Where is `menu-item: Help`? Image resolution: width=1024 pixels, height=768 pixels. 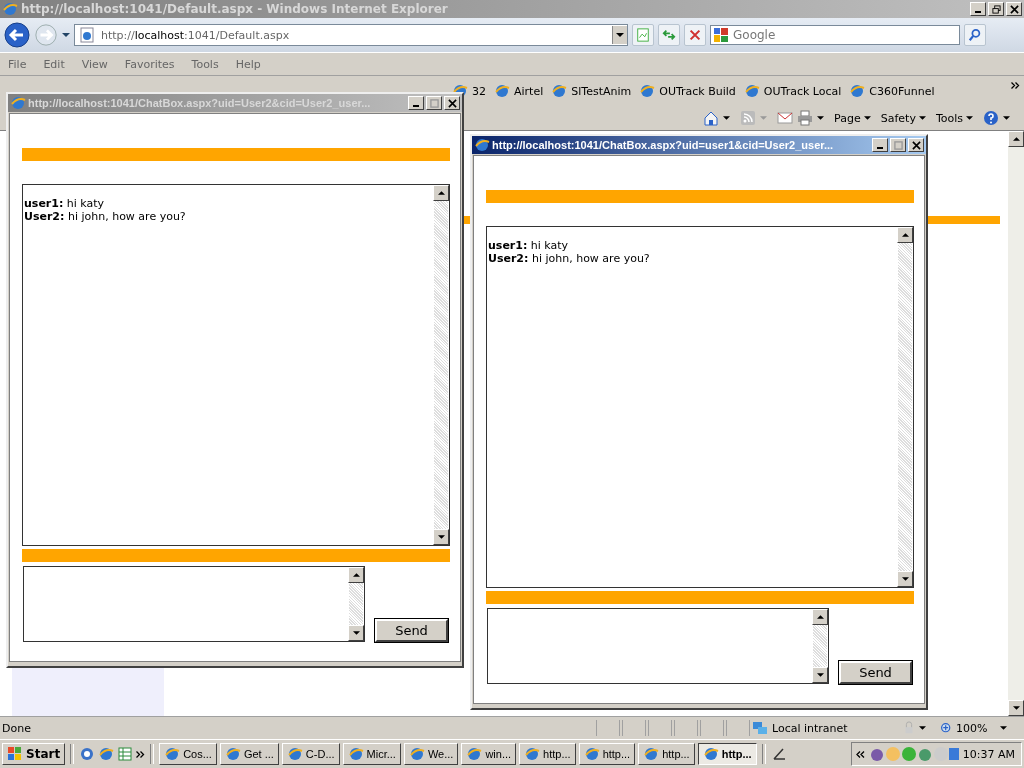
menu-item: Help is located at coordinates (248, 64).